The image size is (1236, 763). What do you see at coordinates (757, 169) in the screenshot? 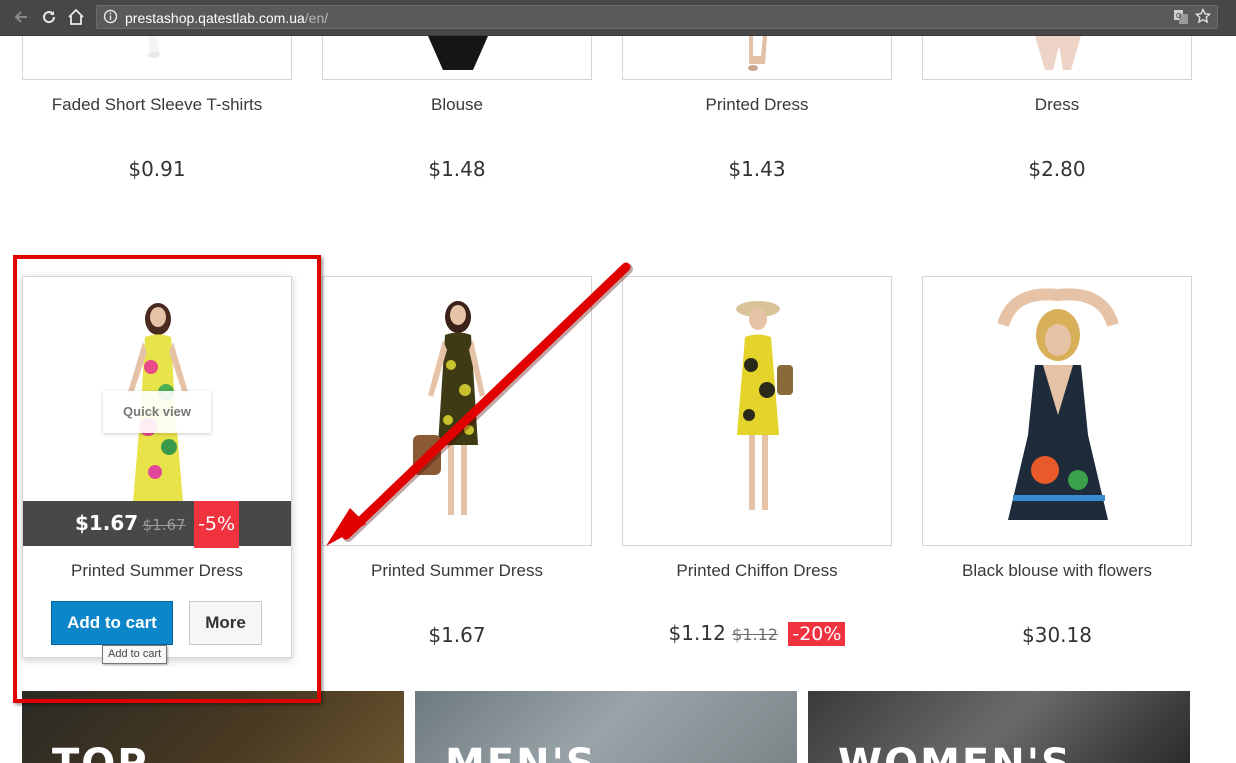
I see `product-price: $1.43` at bounding box center [757, 169].